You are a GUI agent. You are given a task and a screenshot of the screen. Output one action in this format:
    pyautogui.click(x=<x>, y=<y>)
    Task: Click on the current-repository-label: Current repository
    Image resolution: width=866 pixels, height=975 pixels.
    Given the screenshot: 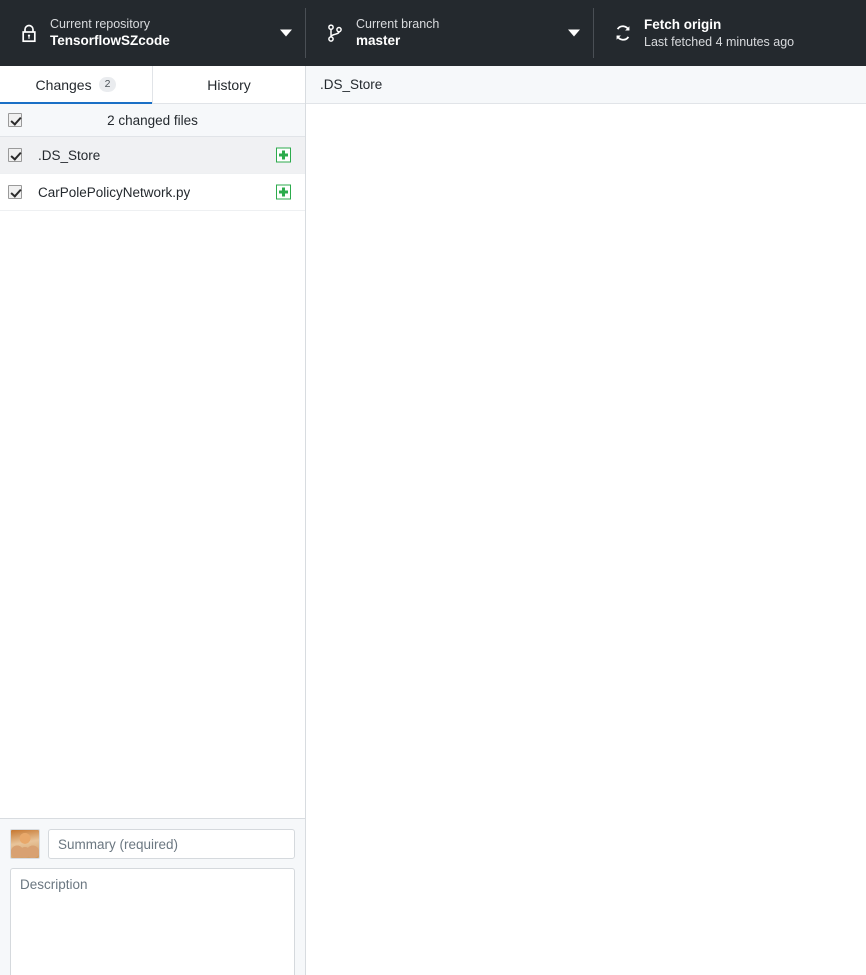 What is the action you would take?
    pyautogui.click(x=100, y=24)
    